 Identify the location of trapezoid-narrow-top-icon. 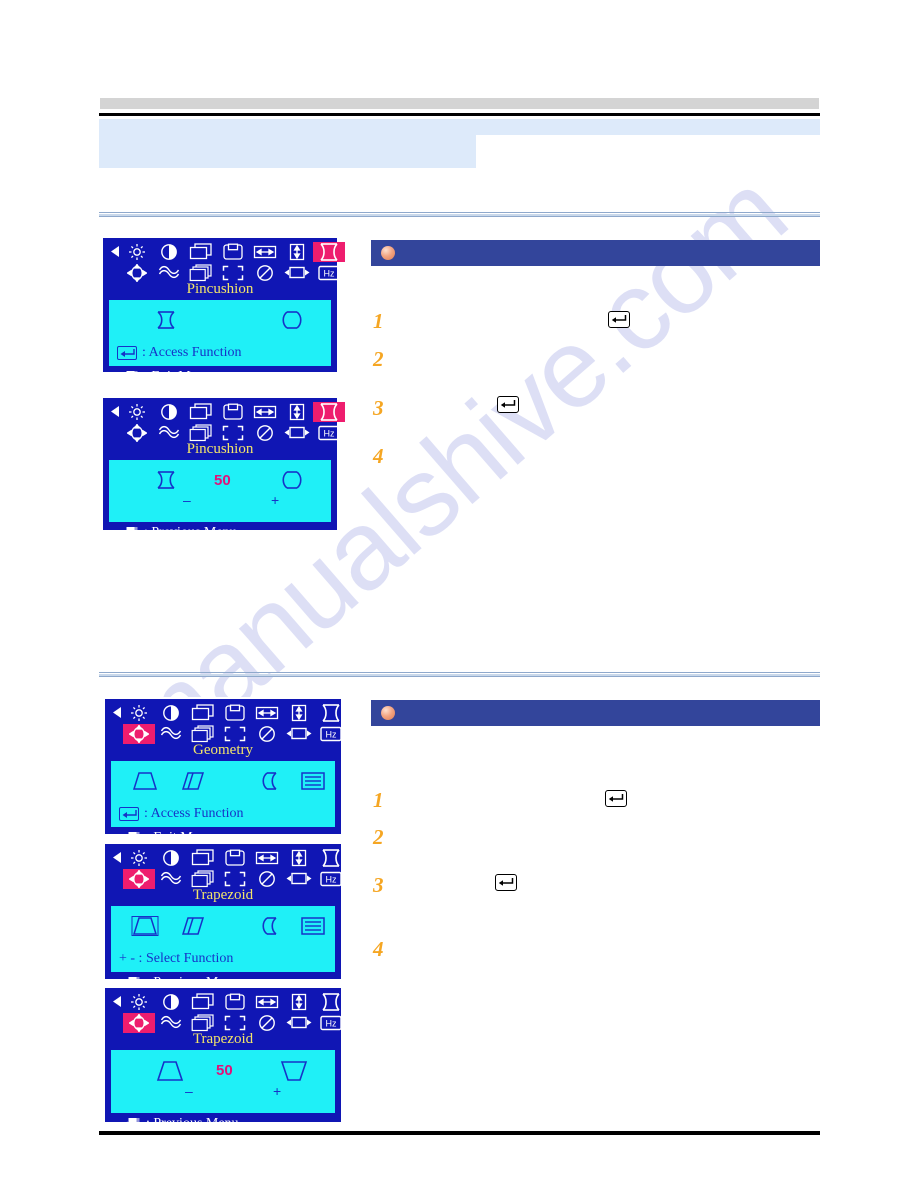
(170, 1073).